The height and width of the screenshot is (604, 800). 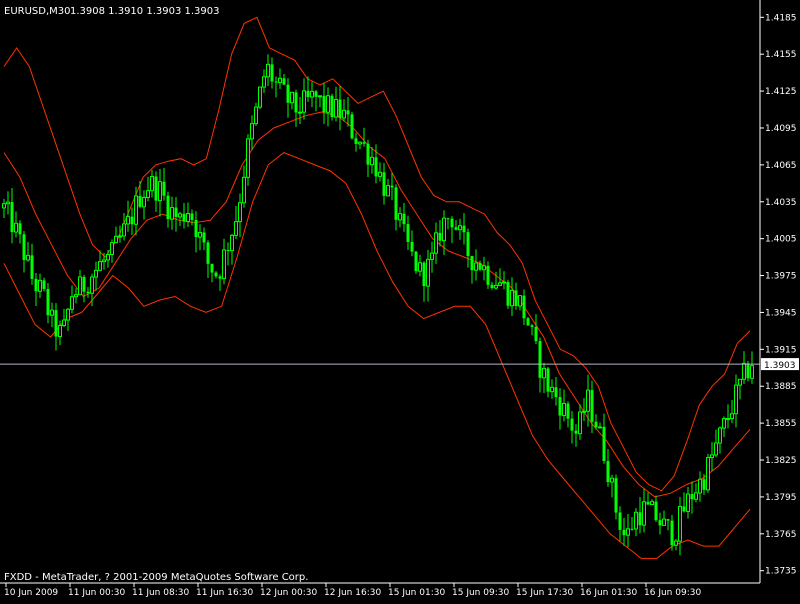 I want to click on y-tick-label: 1.4155, so click(x=781, y=55).